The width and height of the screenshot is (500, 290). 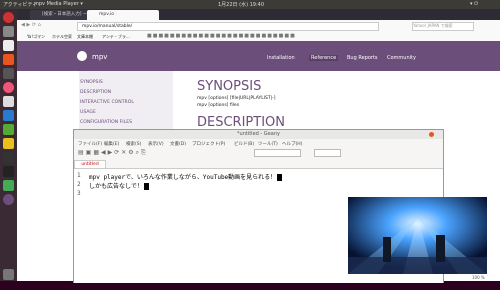 I want to click on line-number: 2, so click(x=79, y=184).